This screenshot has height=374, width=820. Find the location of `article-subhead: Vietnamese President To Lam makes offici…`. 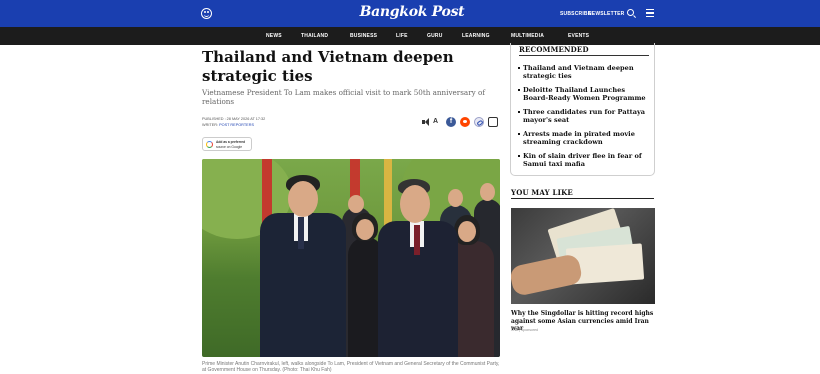

article-subhead: Vietnamese President To Lam makes offici… is located at coordinates (343, 97).